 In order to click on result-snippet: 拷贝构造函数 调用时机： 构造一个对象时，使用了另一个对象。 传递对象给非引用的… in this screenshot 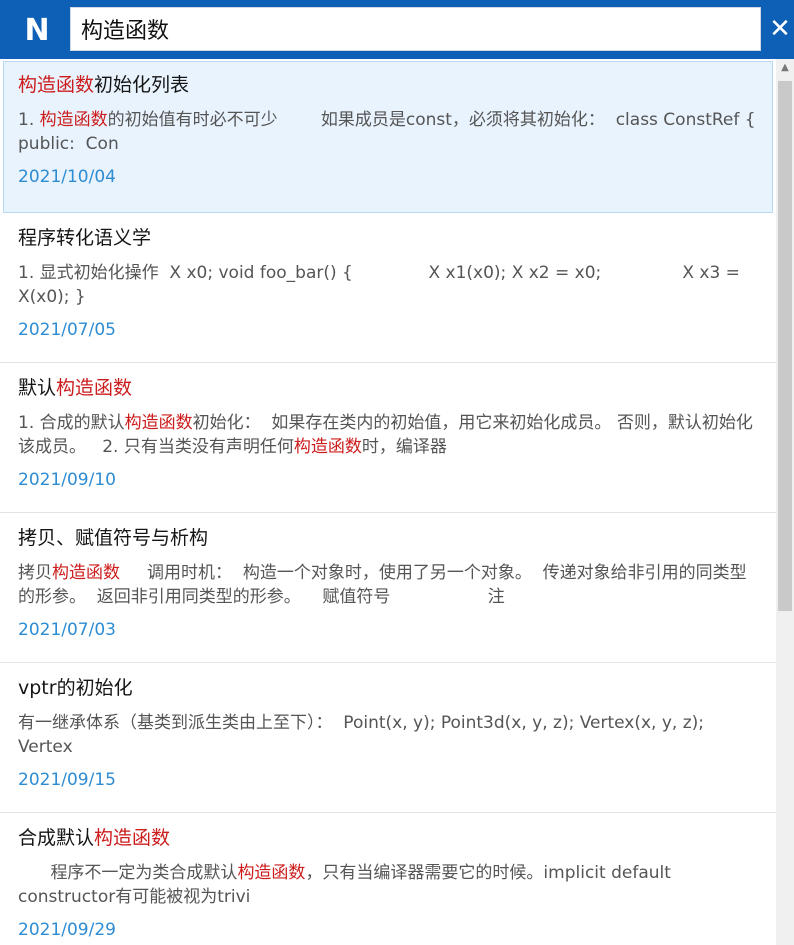, I will do `click(388, 585)`.